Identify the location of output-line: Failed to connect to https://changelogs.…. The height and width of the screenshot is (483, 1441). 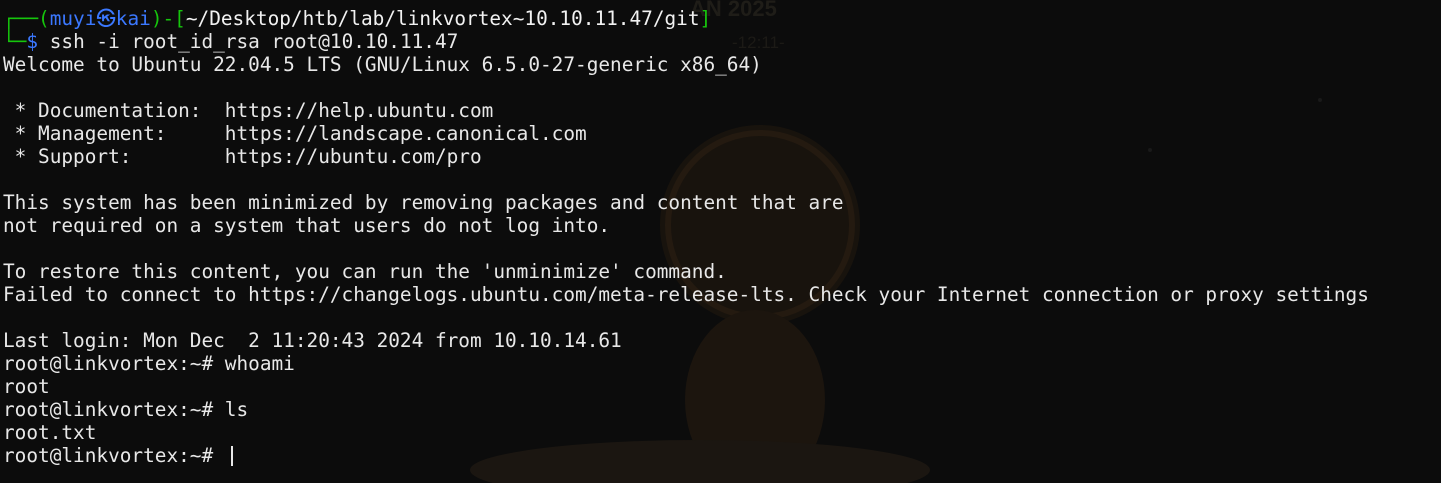
(686, 294).